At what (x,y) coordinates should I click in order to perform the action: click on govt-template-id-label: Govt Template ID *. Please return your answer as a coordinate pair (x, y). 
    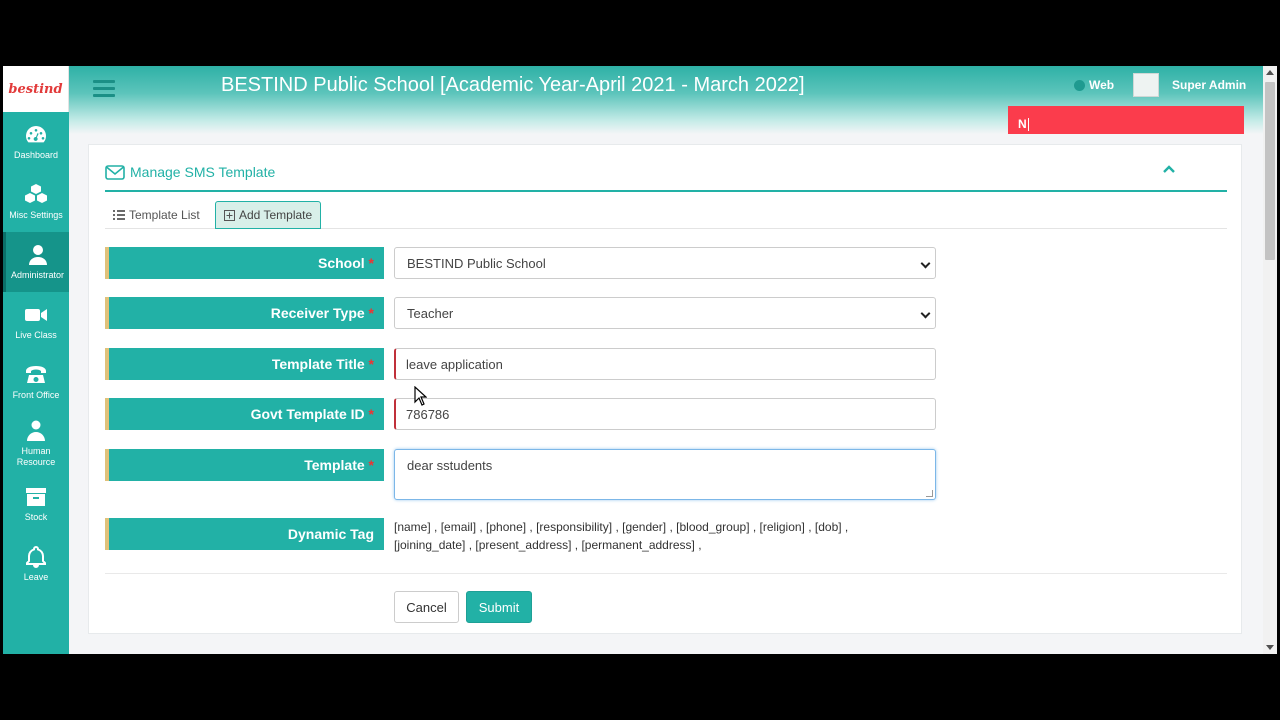
    Looking at the image, I should click on (244, 414).